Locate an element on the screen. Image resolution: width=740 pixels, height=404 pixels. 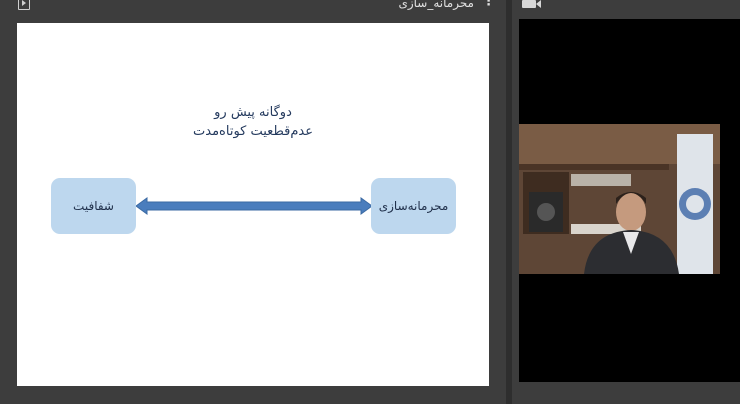
more-vertical-icon: ⋮ is located at coordinates (488, 5).